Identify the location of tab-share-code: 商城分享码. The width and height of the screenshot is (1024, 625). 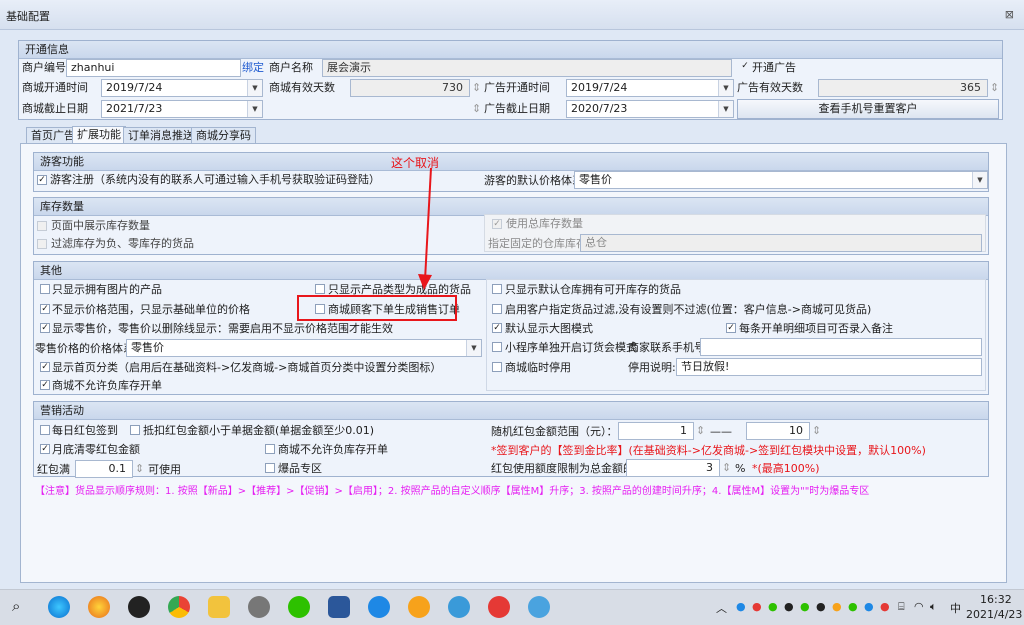
(223, 135).